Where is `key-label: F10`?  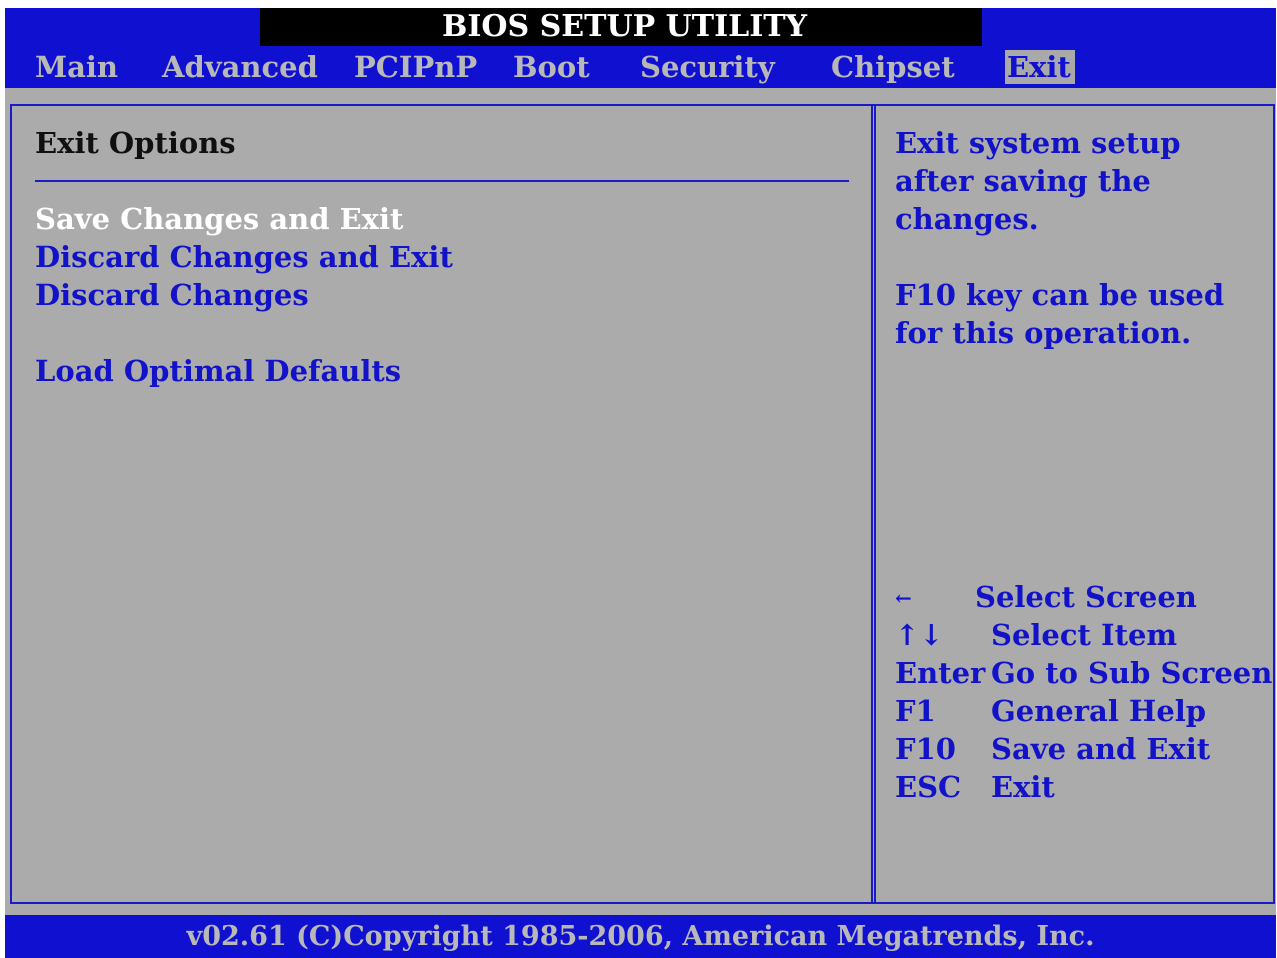 key-label: F10 is located at coordinates (925, 749).